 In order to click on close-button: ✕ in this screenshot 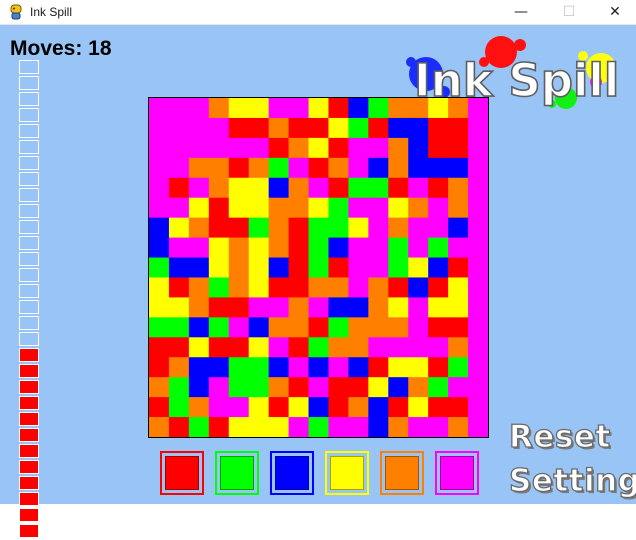, I will do `click(614, 12)`.